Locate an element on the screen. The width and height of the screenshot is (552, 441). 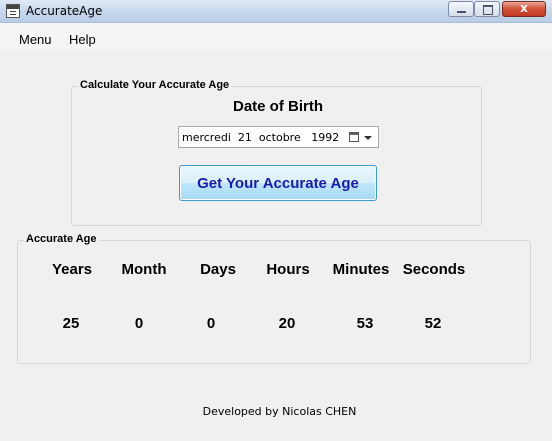
date-of-birth-picker: mercredi 21 octobre 1992 is located at coordinates (278, 137).